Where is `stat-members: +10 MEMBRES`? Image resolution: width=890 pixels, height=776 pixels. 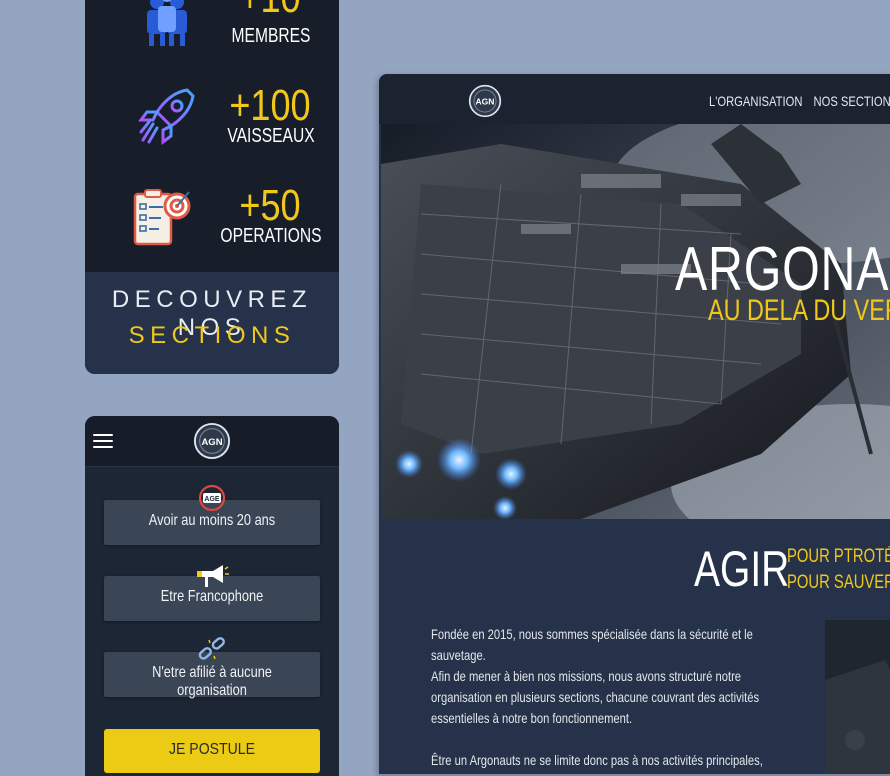 stat-members: +10 MEMBRES is located at coordinates (212, 30).